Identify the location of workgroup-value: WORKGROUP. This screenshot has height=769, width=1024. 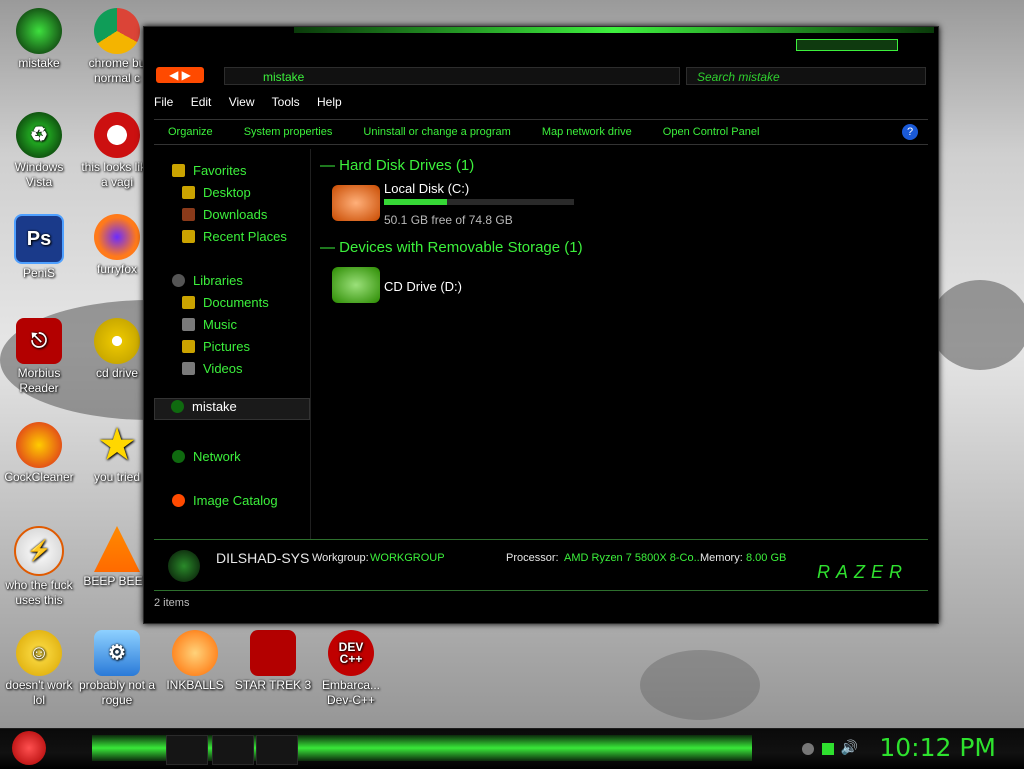
(407, 558).